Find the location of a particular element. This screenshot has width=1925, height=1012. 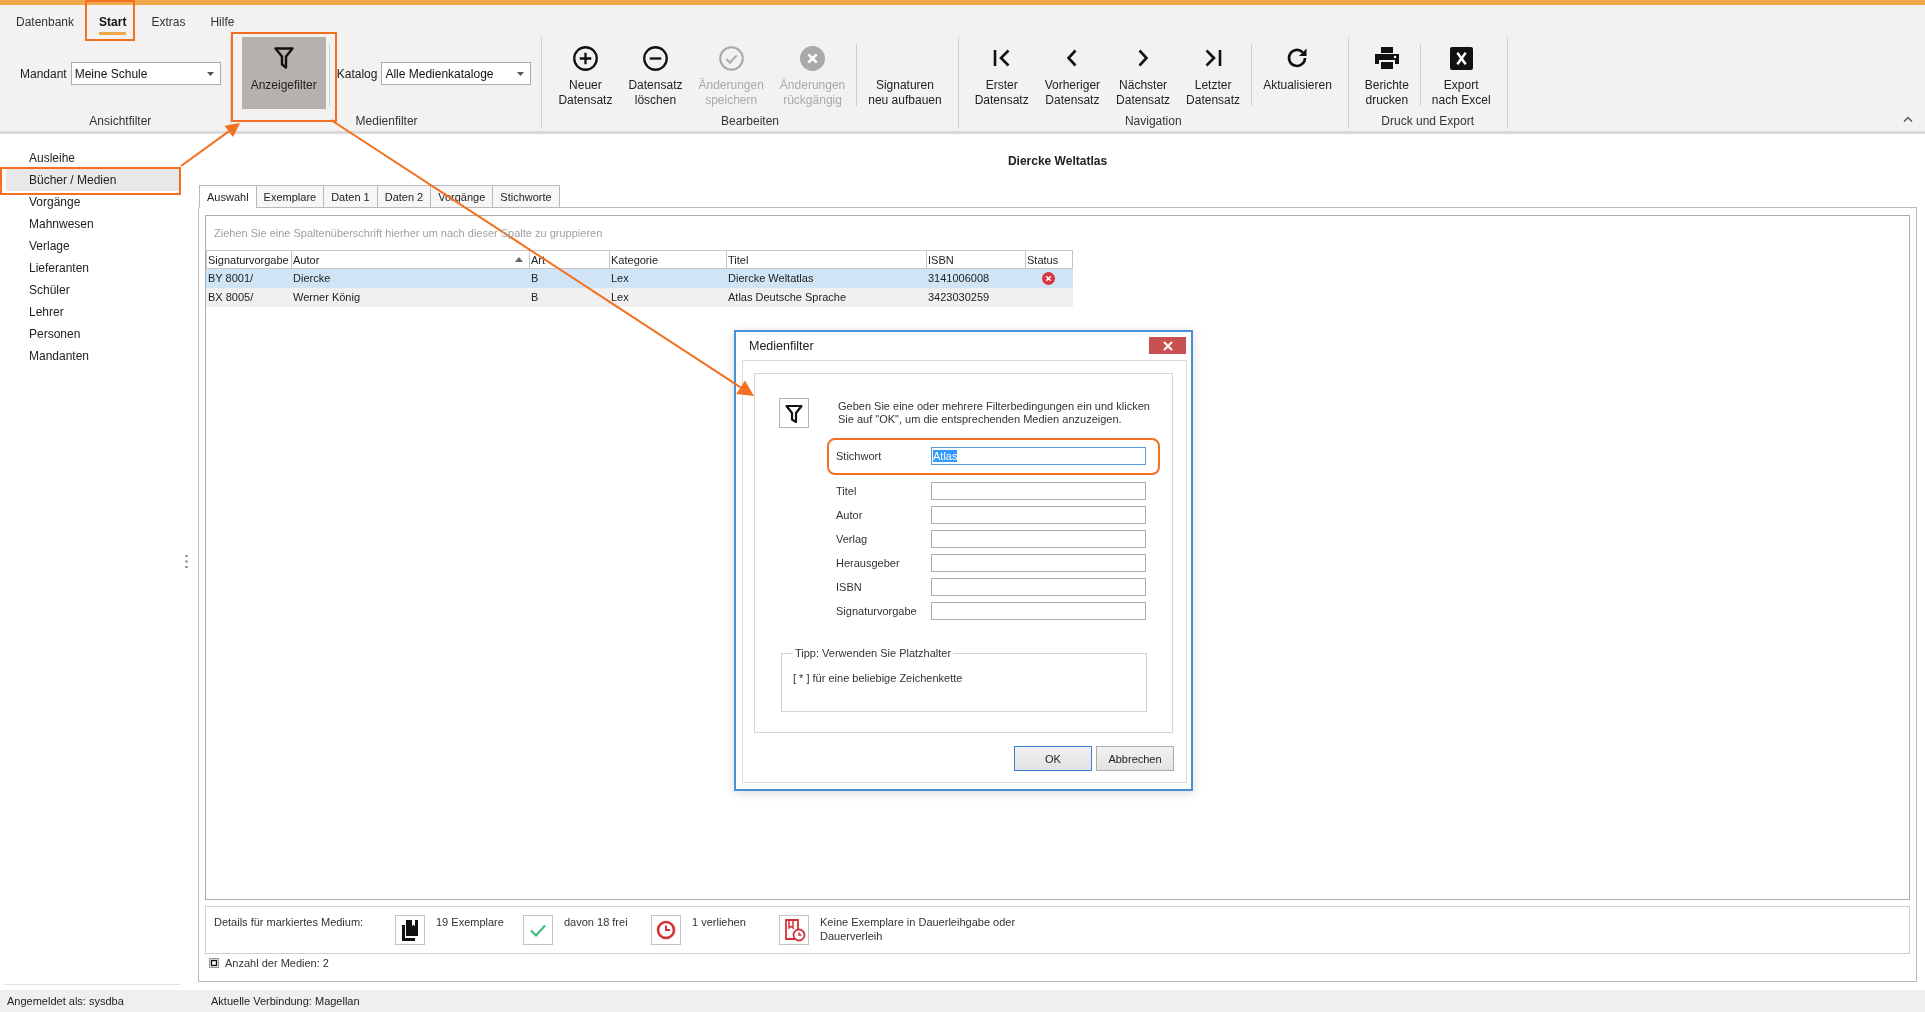

table-row: BY 8001/ Diercke B Lex Diercke Weltatlas 3141006008 is located at coordinates (639, 278).